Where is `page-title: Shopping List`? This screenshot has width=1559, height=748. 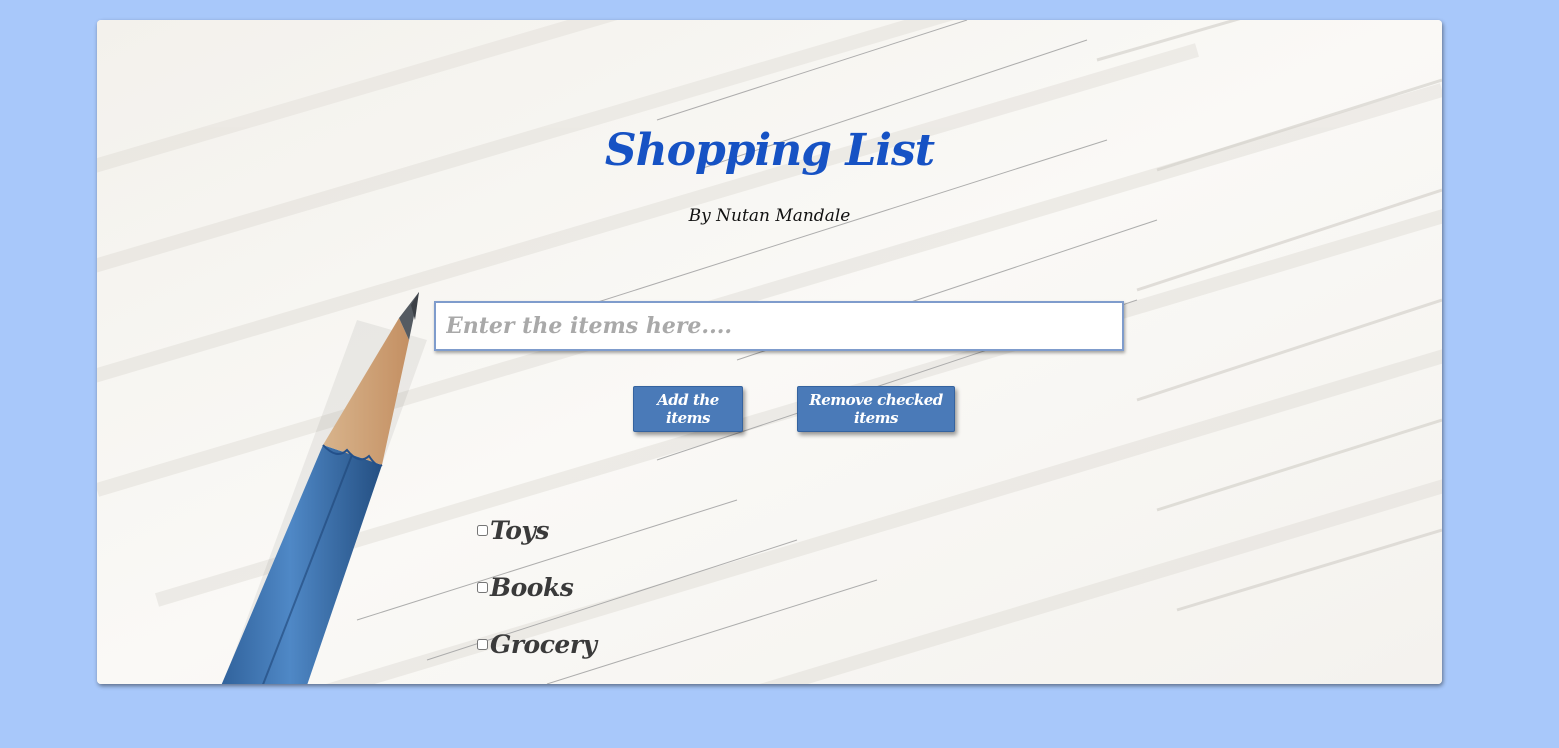 page-title: Shopping List is located at coordinates (769, 150).